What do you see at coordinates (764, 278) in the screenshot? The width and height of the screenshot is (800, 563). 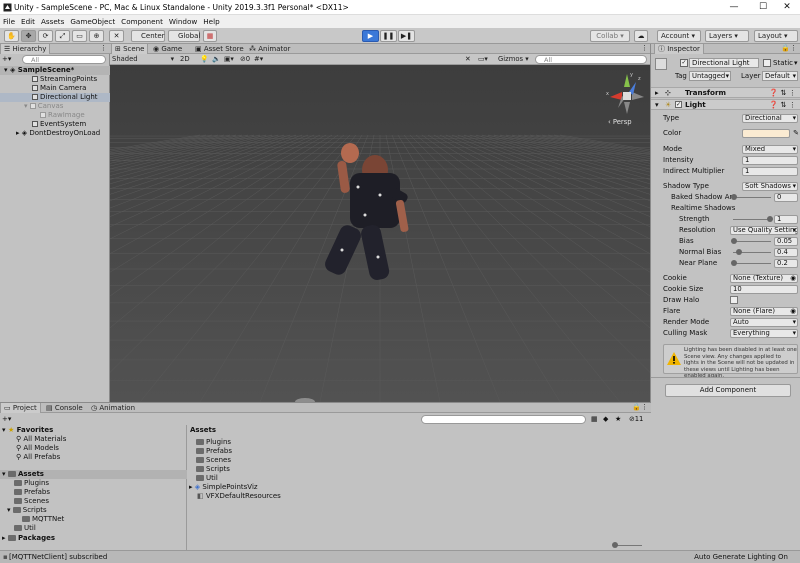 I see `cookie-field: None (Texture) ◉` at bounding box center [764, 278].